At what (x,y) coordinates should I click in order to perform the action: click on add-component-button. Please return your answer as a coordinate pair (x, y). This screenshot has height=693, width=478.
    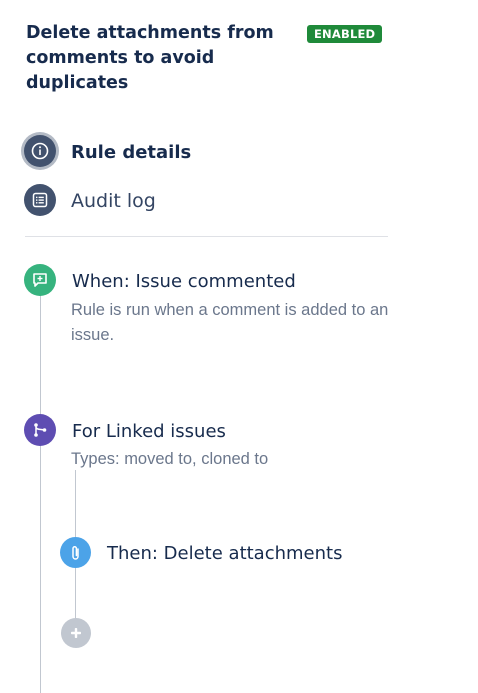
    Looking at the image, I should click on (76, 633).